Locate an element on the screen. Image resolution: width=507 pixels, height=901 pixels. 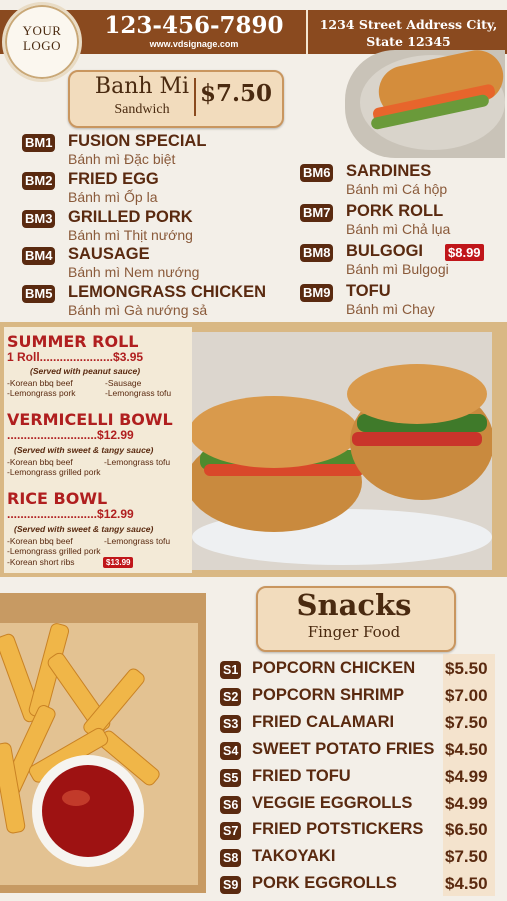
banh-mi-item: BM8 BULGOGI $8.99 Bánh mì Bulgogi is located at coordinates (400, 260).